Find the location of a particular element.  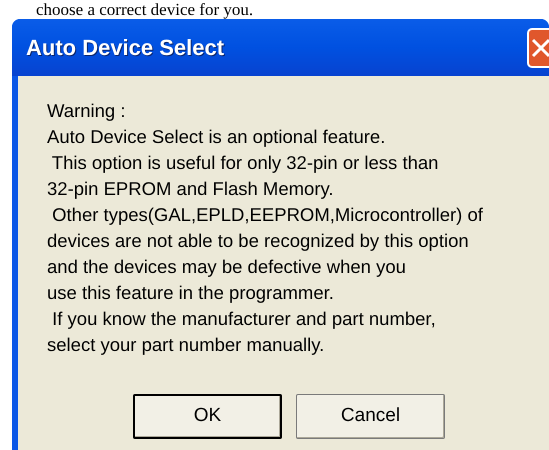

message-line: devices are not able to be recognized by this option is located at coordinates (258, 241).